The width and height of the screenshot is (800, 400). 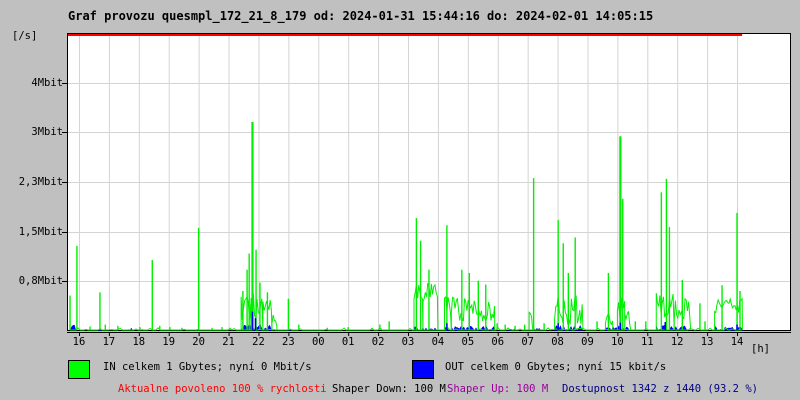 What do you see at coordinates (228, 342) in the screenshot?
I see `x-tick-label: 21` at bounding box center [228, 342].